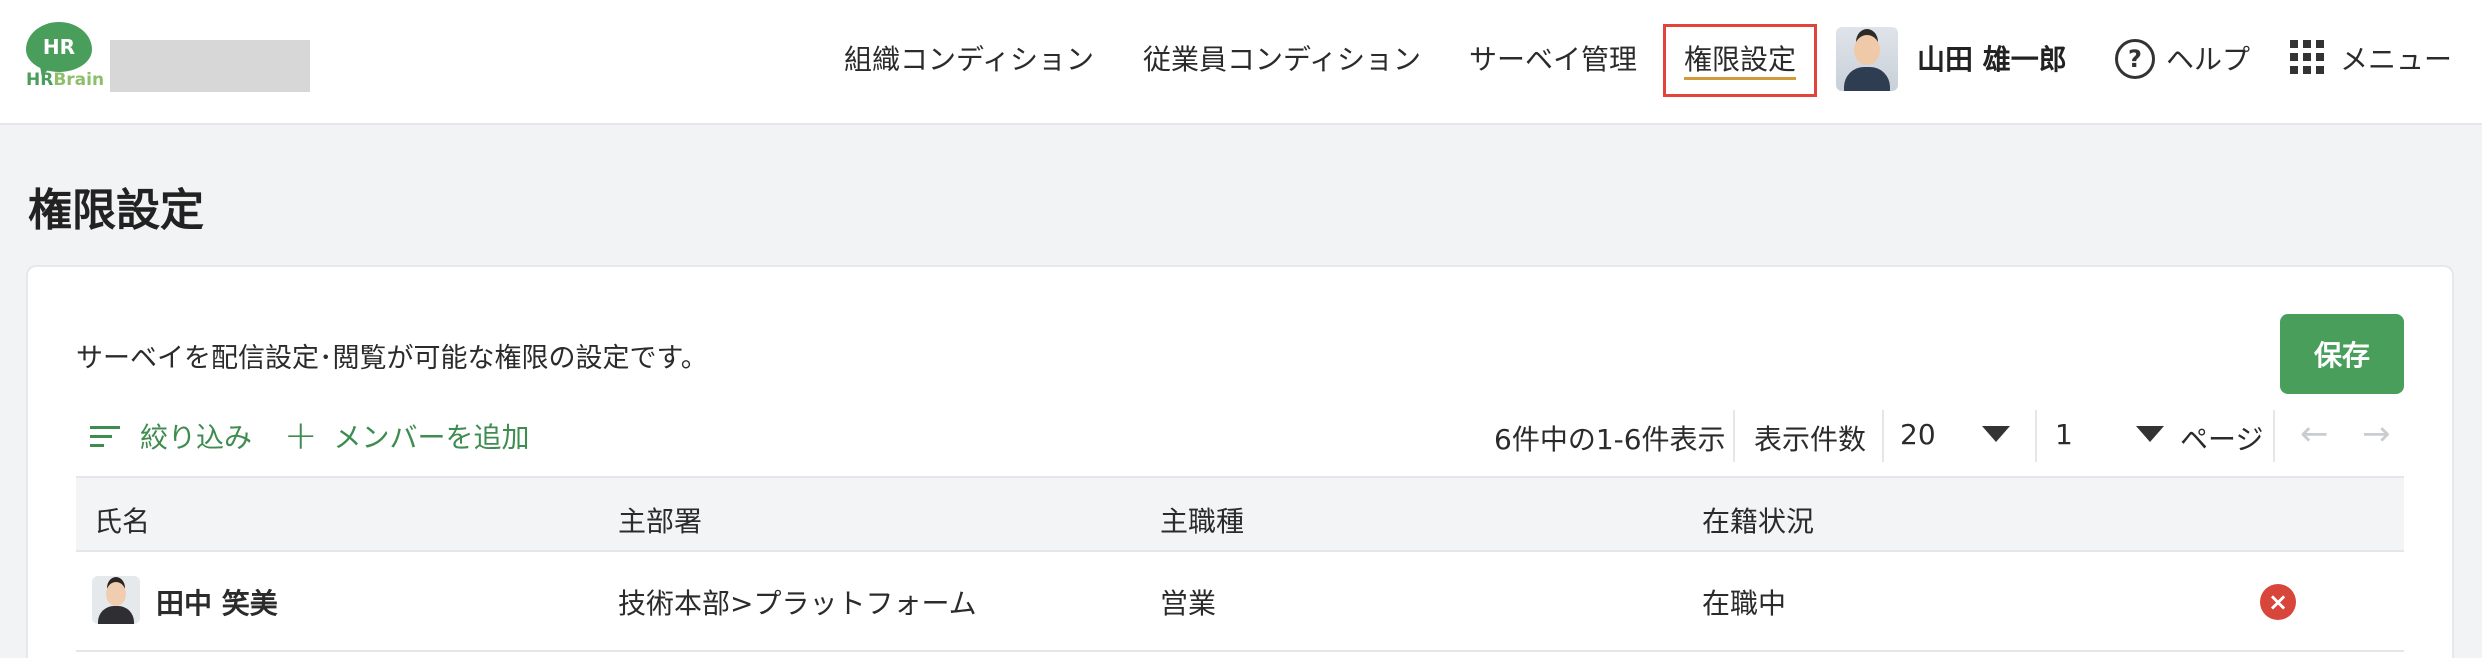 This screenshot has height=658, width=2482. Describe the element at coordinates (1918, 434) in the screenshot. I see `per-page-select: 20` at that location.